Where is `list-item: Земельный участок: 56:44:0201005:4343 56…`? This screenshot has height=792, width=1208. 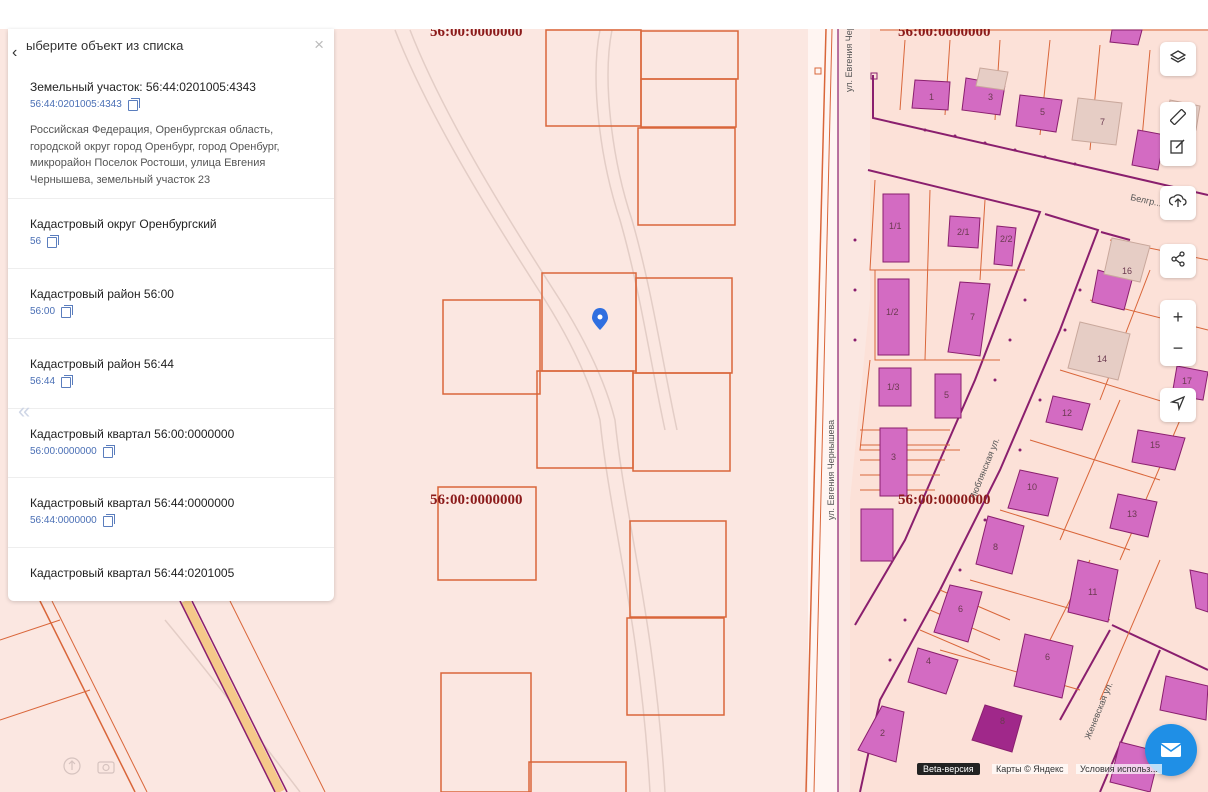 list-item: Земельный участок: 56:44:0201005:4343 56… is located at coordinates (171, 130).